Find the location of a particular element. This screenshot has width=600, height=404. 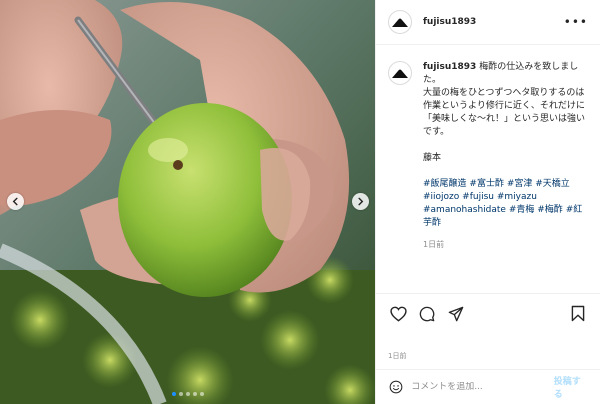

heart-icon is located at coordinates (398, 314).